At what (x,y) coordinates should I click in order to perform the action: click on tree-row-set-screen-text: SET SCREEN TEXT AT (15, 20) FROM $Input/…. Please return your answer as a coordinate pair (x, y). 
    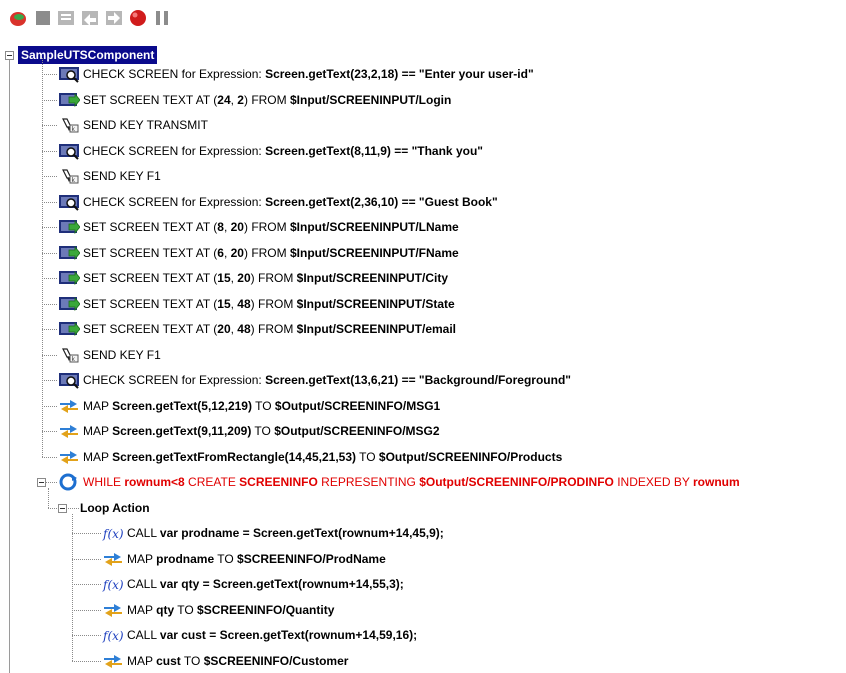
    Looking at the image, I should click on (253, 278).